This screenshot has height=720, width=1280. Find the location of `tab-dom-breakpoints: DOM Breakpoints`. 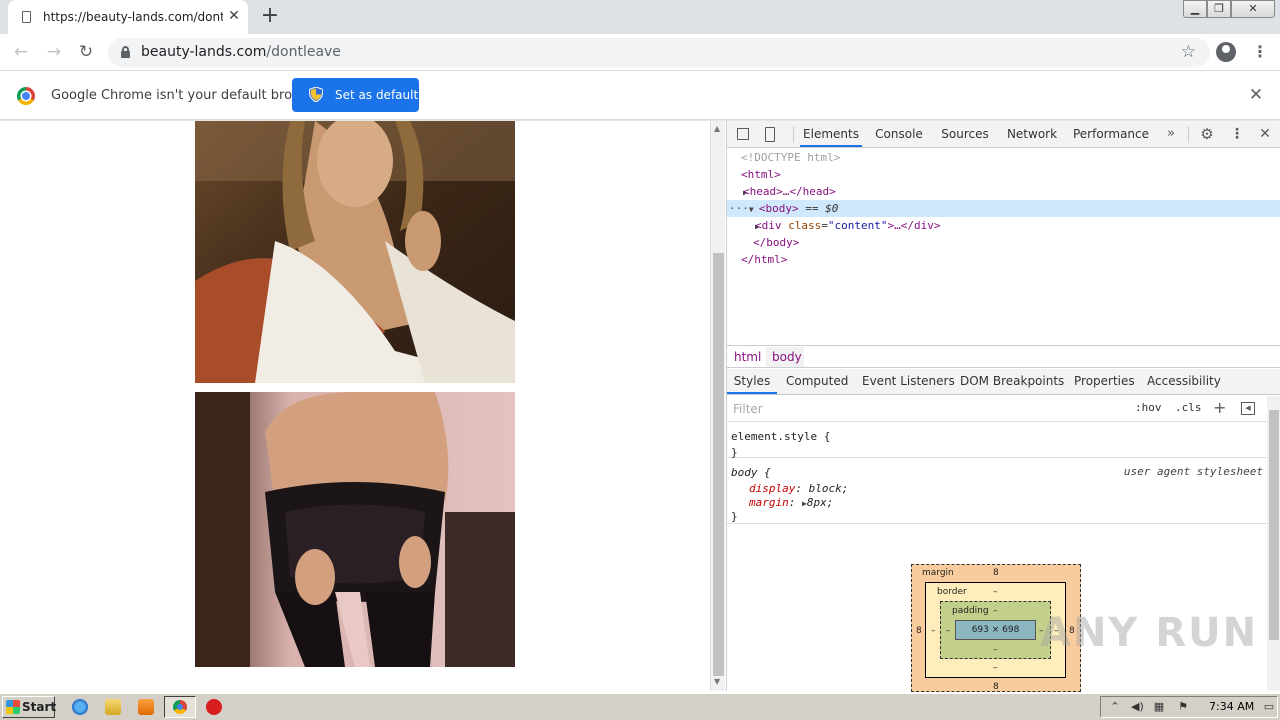

tab-dom-breakpoints: DOM Breakpoints is located at coordinates (1012, 381).